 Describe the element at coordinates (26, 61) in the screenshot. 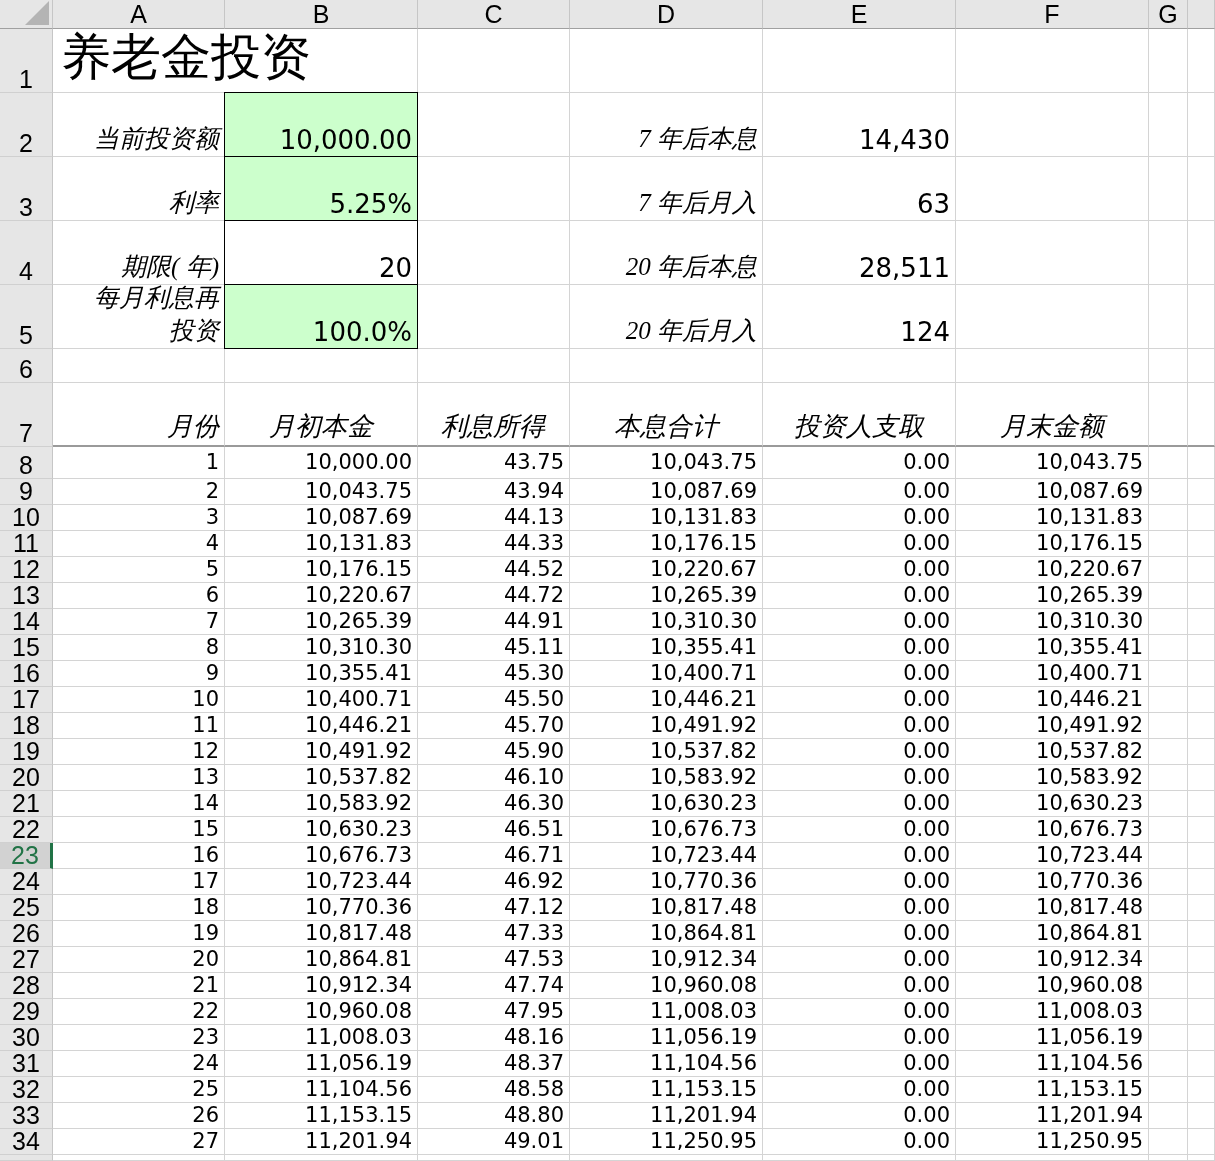

I see `row-header: 1` at that location.